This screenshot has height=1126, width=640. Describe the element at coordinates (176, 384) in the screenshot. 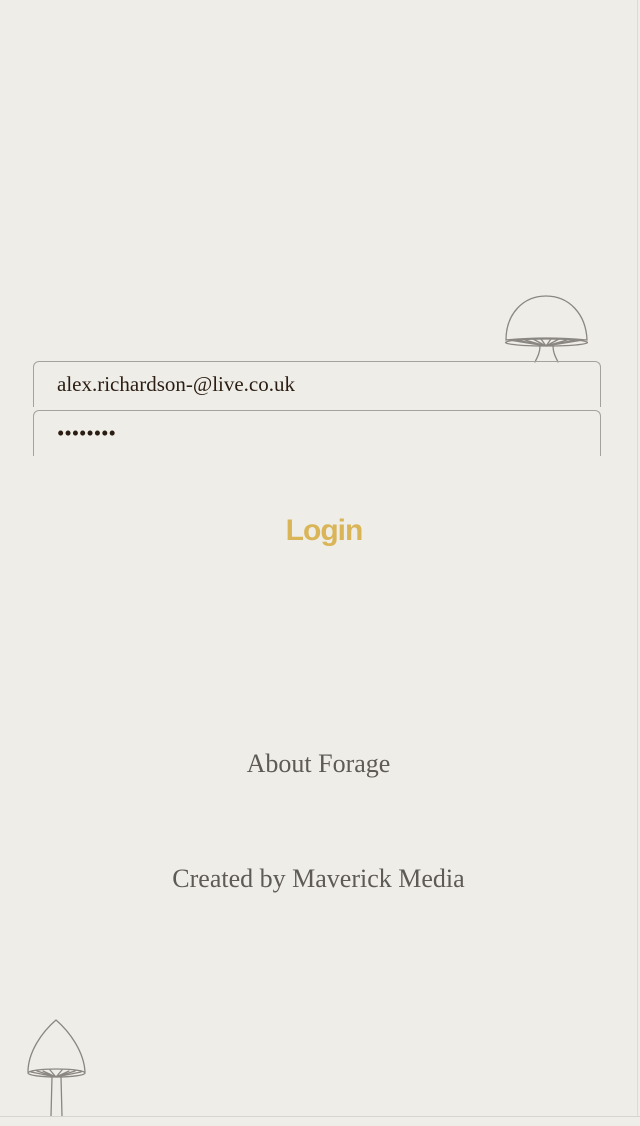

I see `email-field-value: alex.richardson-@live.co.uk` at that location.